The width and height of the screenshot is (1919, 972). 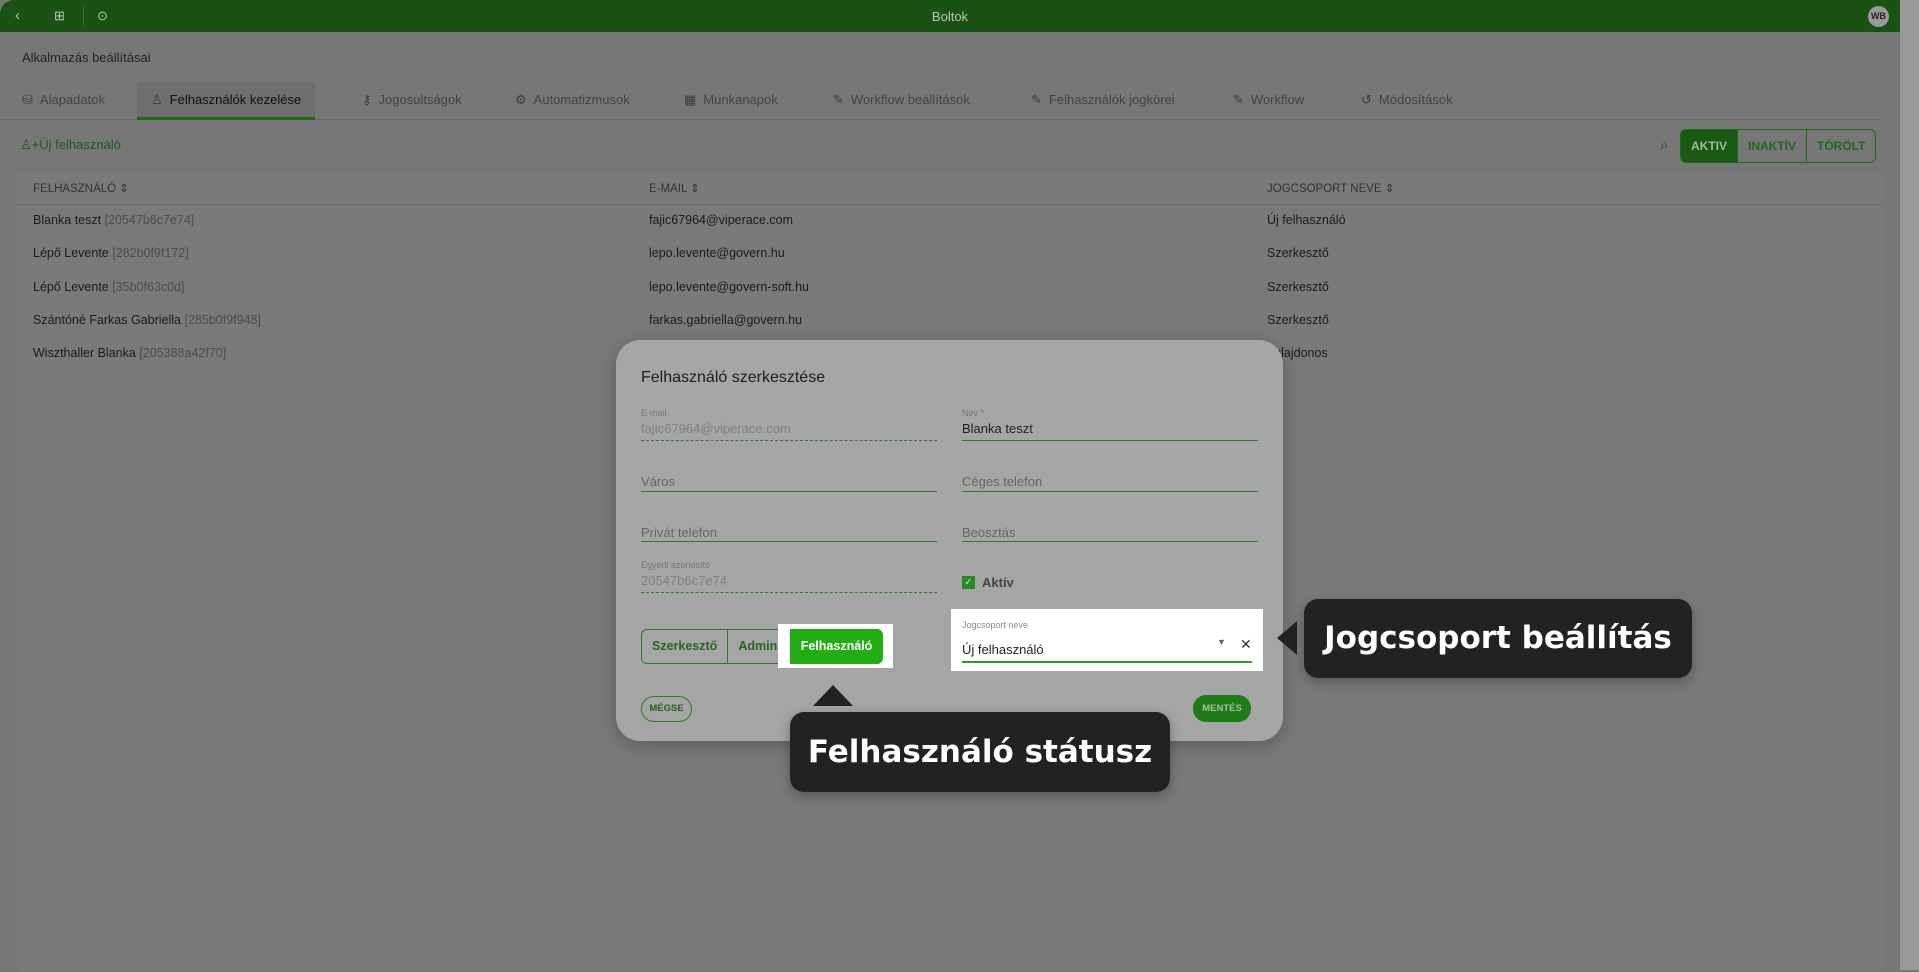 What do you see at coordinates (721, 220) in the screenshot?
I see `cell-email: fajic67964@viperace.com` at bounding box center [721, 220].